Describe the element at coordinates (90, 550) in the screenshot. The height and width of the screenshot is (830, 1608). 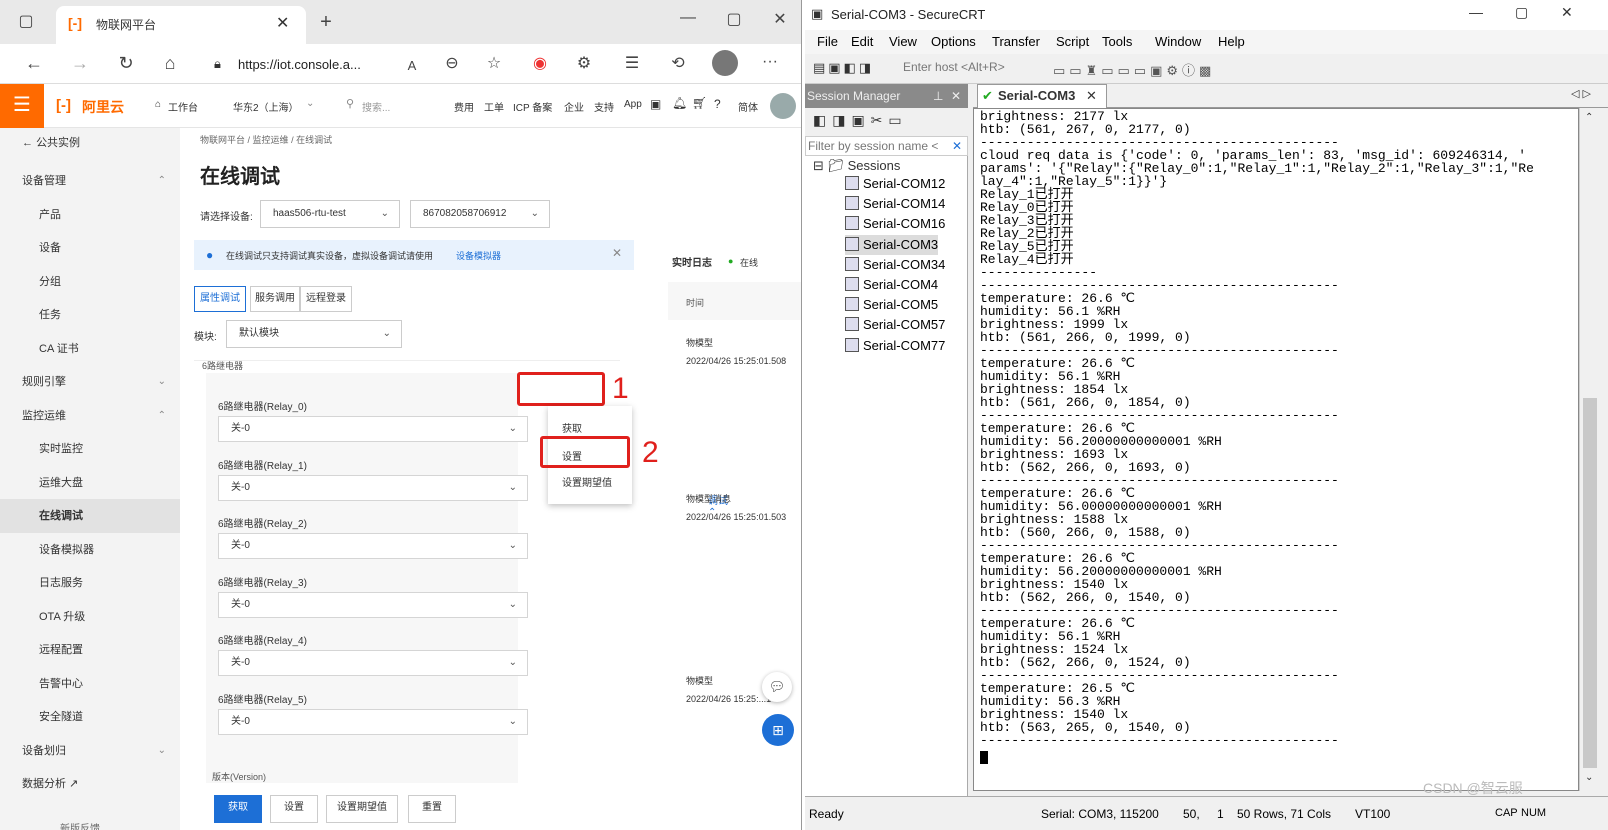
I see `sidebar-item: 设备模拟器` at that location.